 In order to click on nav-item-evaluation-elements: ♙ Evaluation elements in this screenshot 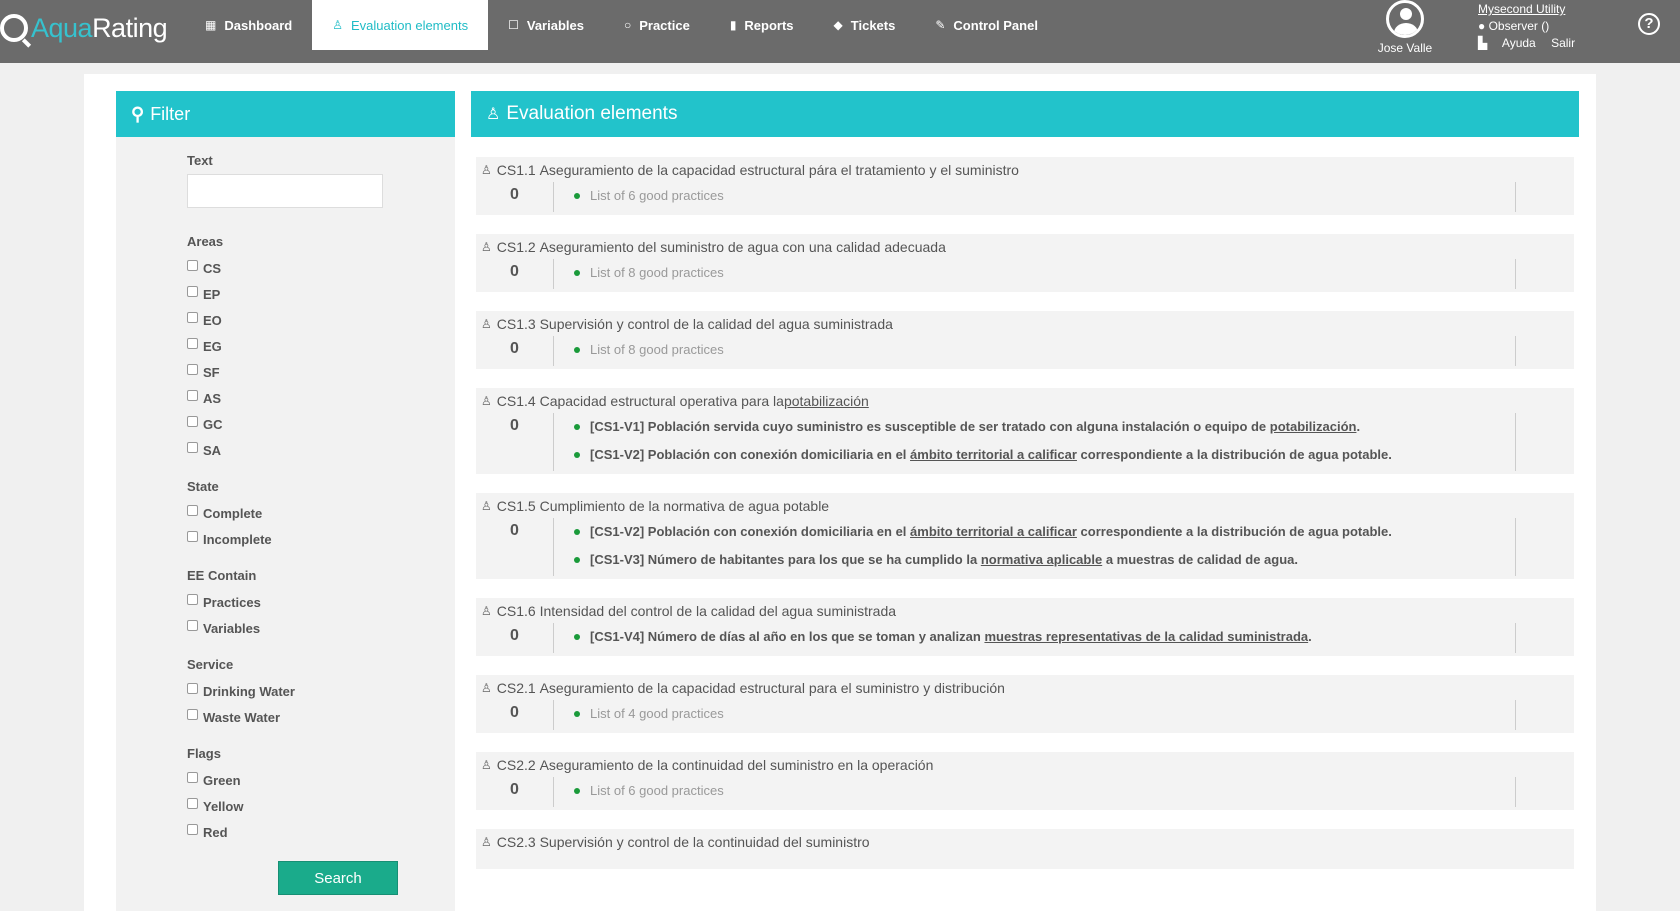, I will do `click(400, 25)`.